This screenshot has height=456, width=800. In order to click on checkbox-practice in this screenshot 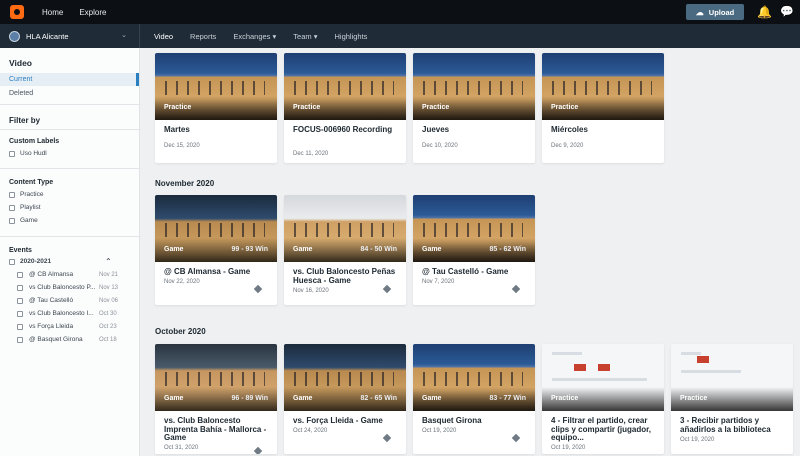, I will do `click(12, 195)`.